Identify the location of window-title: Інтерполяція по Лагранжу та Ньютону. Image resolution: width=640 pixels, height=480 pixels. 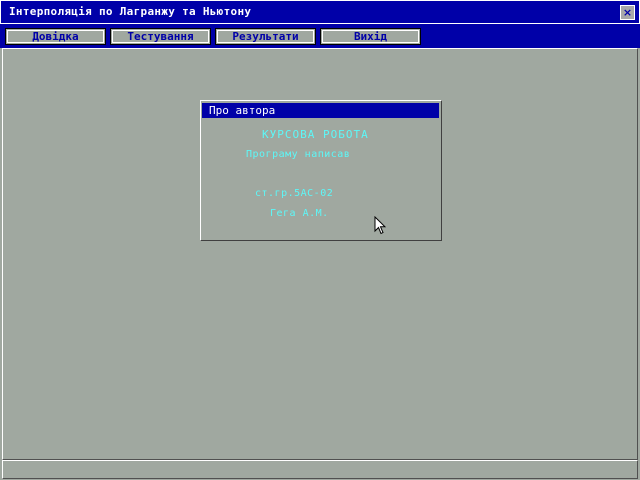
(130, 11).